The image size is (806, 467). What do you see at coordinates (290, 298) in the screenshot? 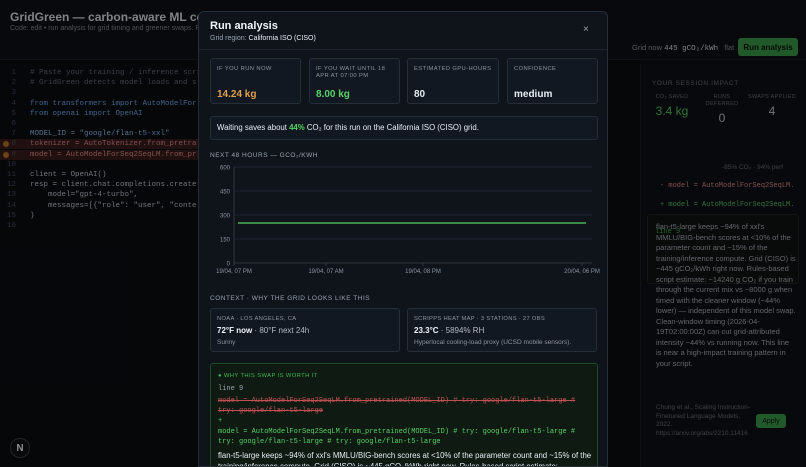
I see `context-section-label: CONTEXT · WHY THE GRID LOOKS LIKE THIS` at bounding box center [290, 298].